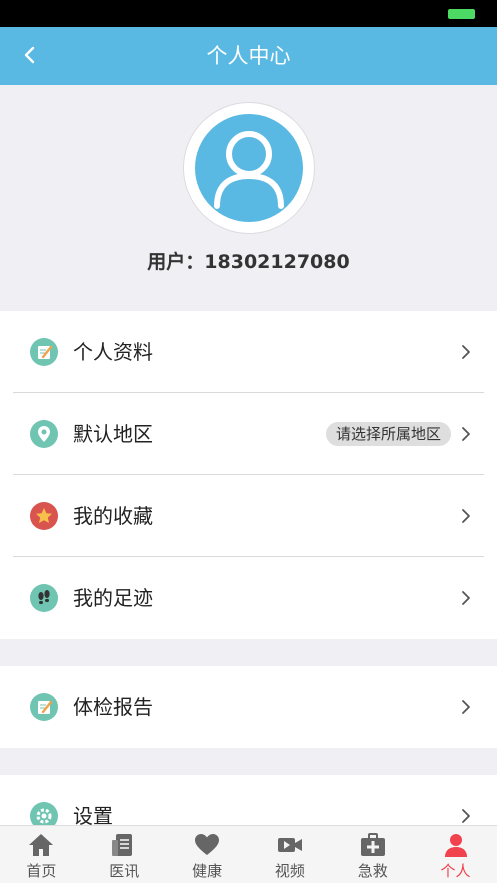  What do you see at coordinates (248, 13) in the screenshot?
I see `status-bar` at bounding box center [248, 13].